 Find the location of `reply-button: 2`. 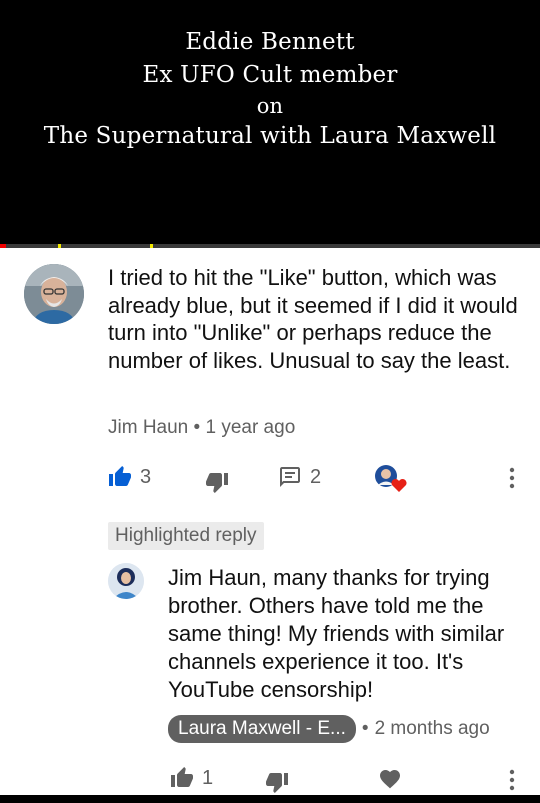

reply-button: 2 is located at coordinates (299, 477).